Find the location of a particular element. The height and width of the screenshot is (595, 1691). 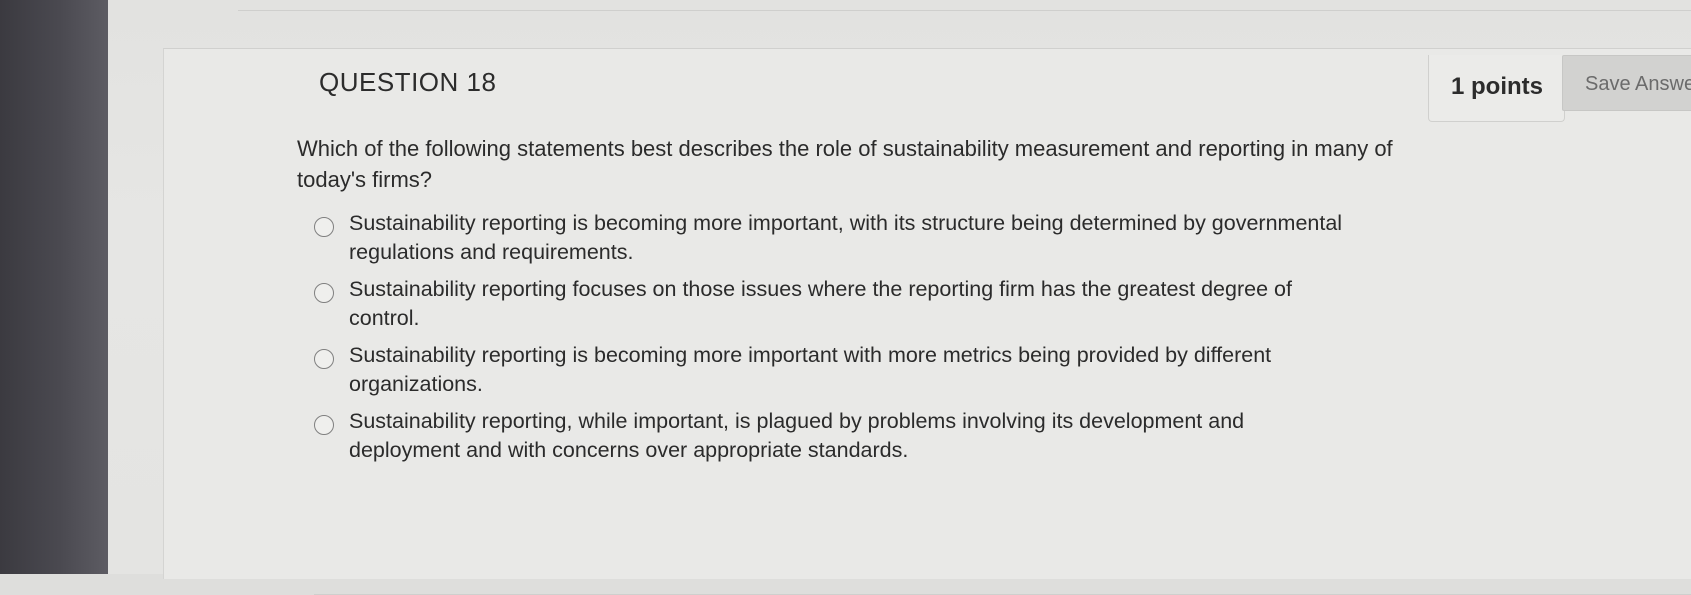

points-label: 1 points is located at coordinates (1497, 86).